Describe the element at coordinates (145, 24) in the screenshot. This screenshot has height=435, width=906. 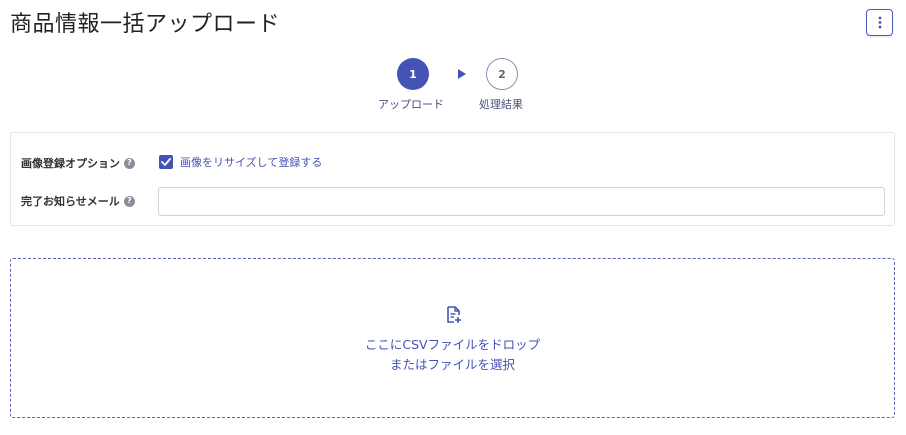
I see `page-title: 商品情報一括アップロード` at that location.